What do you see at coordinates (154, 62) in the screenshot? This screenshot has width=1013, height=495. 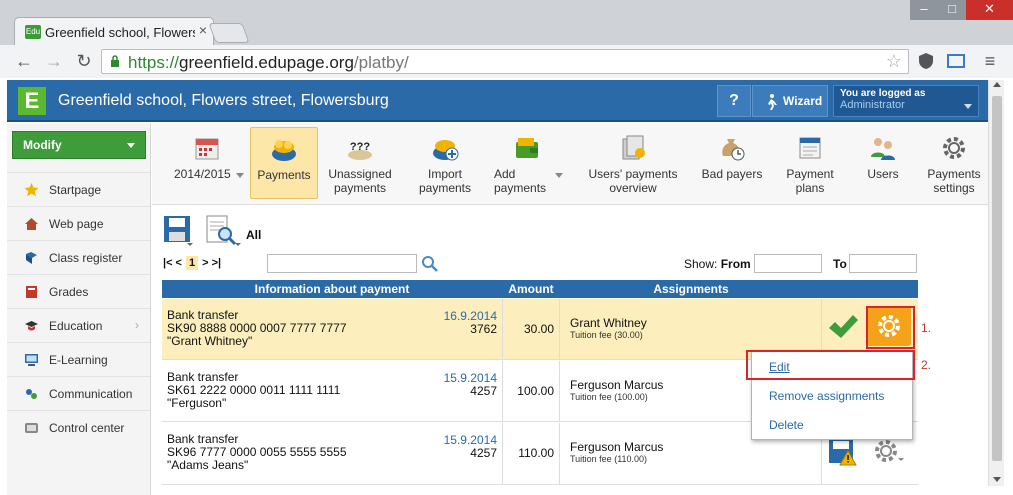 I see `url-scheme: https://` at bounding box center [154, 62].